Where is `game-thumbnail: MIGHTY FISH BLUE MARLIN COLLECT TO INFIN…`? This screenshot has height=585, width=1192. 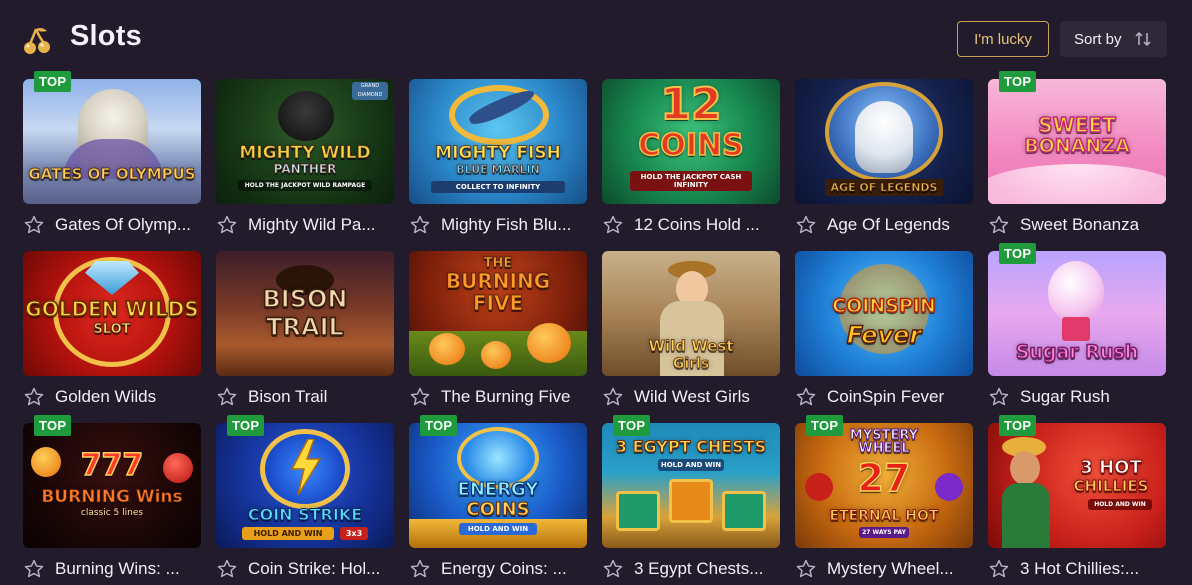
game-thumbnail: MIGHTY FISH BLUE MARLIN COLLECT TO INFIN… is located at coordinates (498, 141).